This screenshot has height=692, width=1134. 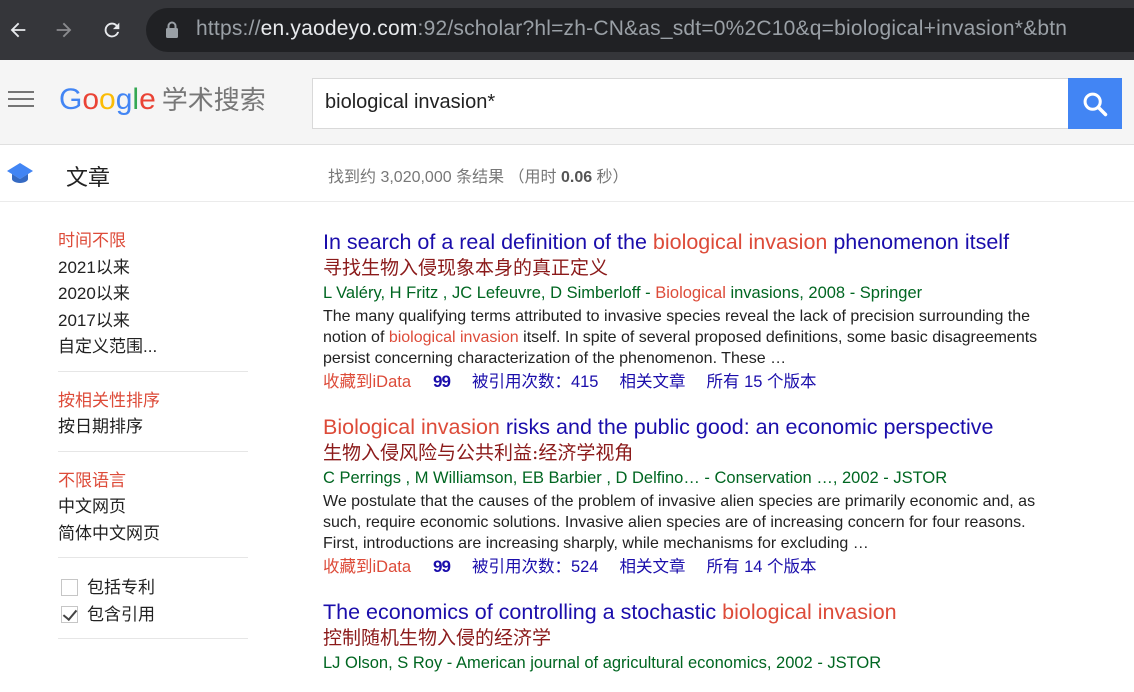 I want to click on patents-label: 包括专利, so click(x=121, y=587).